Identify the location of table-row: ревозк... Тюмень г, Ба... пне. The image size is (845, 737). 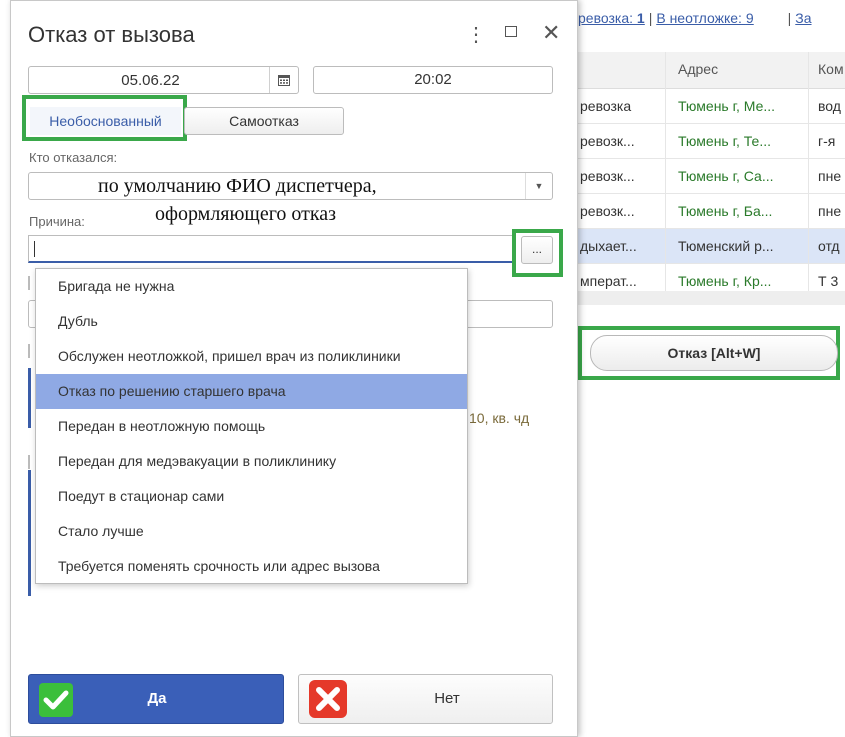
(711, 211).